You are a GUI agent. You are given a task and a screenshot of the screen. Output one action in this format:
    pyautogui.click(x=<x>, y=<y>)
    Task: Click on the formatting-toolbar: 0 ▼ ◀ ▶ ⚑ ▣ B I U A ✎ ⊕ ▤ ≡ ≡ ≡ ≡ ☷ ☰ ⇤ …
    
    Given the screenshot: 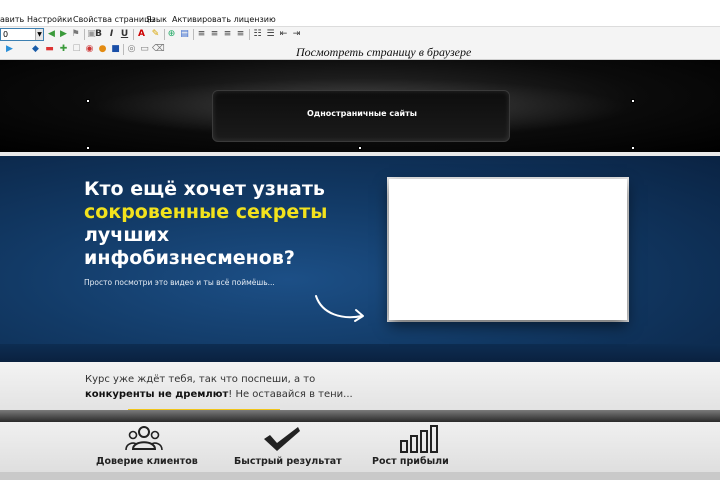 What is the action you would take?
    pyautogui.click(x=360, y=34)
    